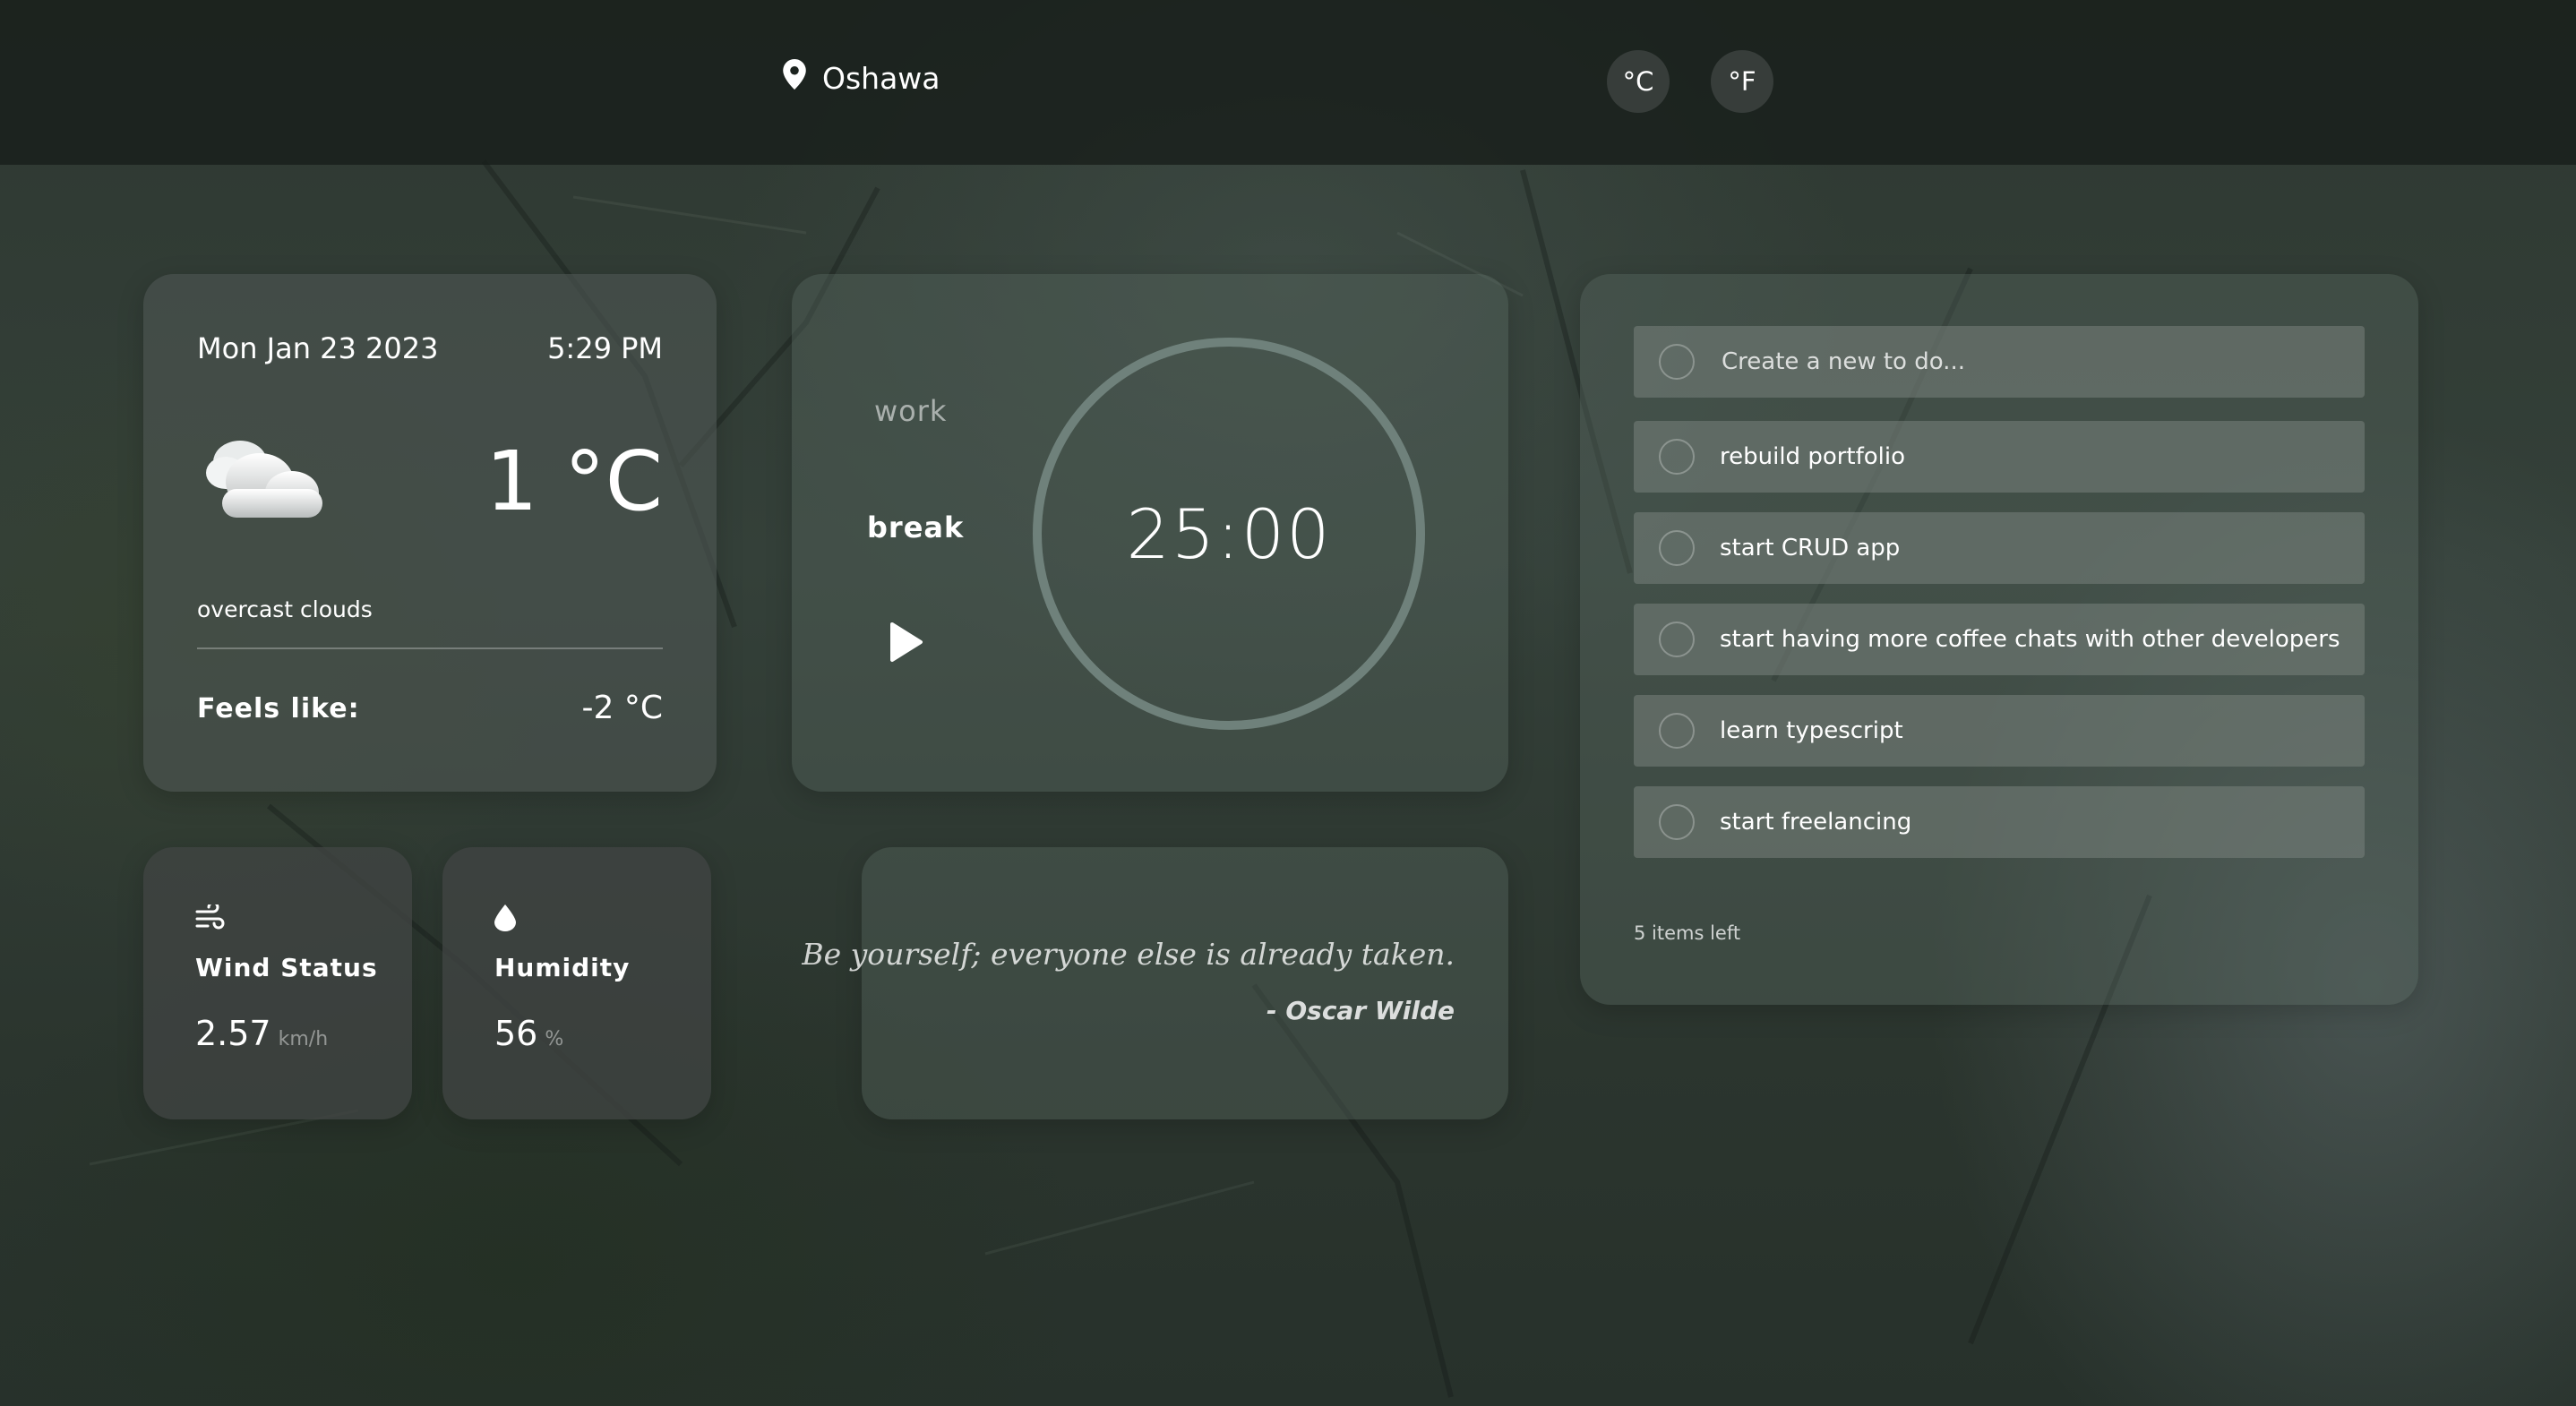 This screenshot has height=1406, width=2576. I want to click on humidity-value: 56, so click(516, 1033).